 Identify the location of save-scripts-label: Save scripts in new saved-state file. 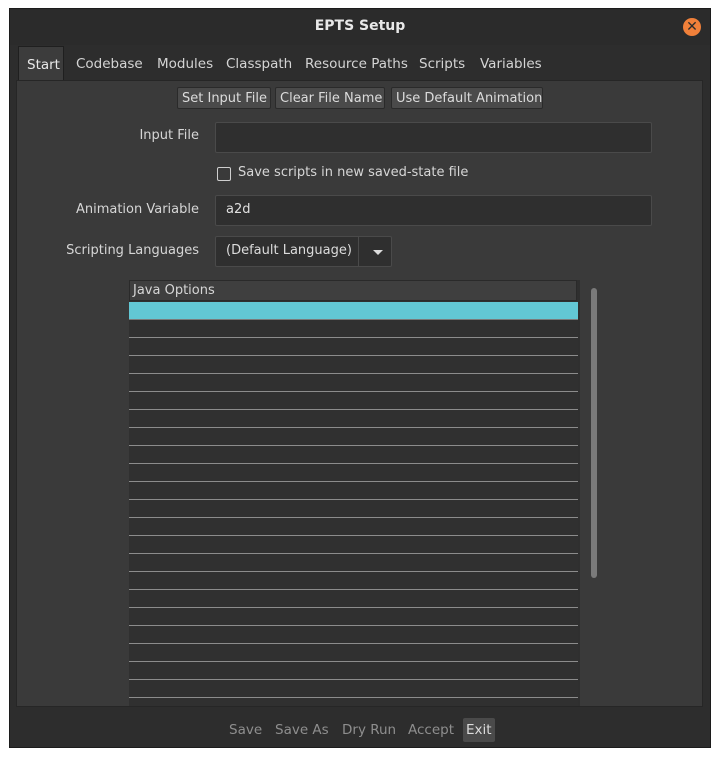
(353, 172).